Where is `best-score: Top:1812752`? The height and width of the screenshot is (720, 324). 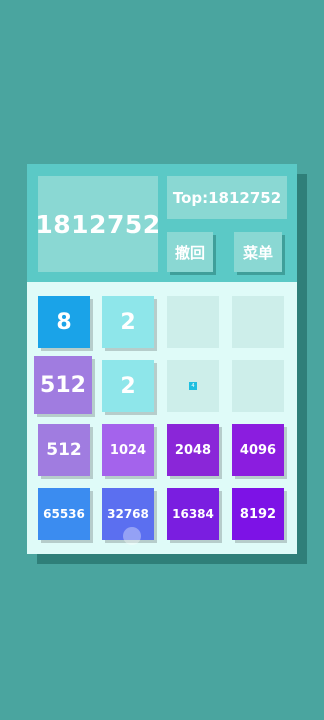
best-score: Top:1812752 is located at coordinates (227, 197).